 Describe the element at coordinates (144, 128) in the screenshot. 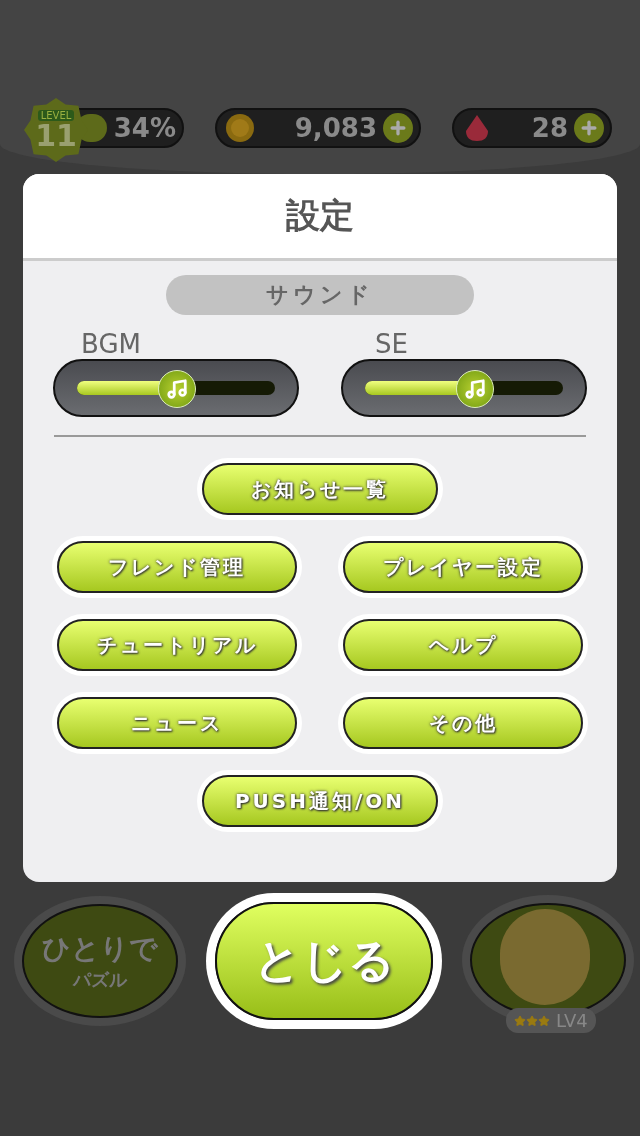

I see `exp-percent: 34%` at that location.